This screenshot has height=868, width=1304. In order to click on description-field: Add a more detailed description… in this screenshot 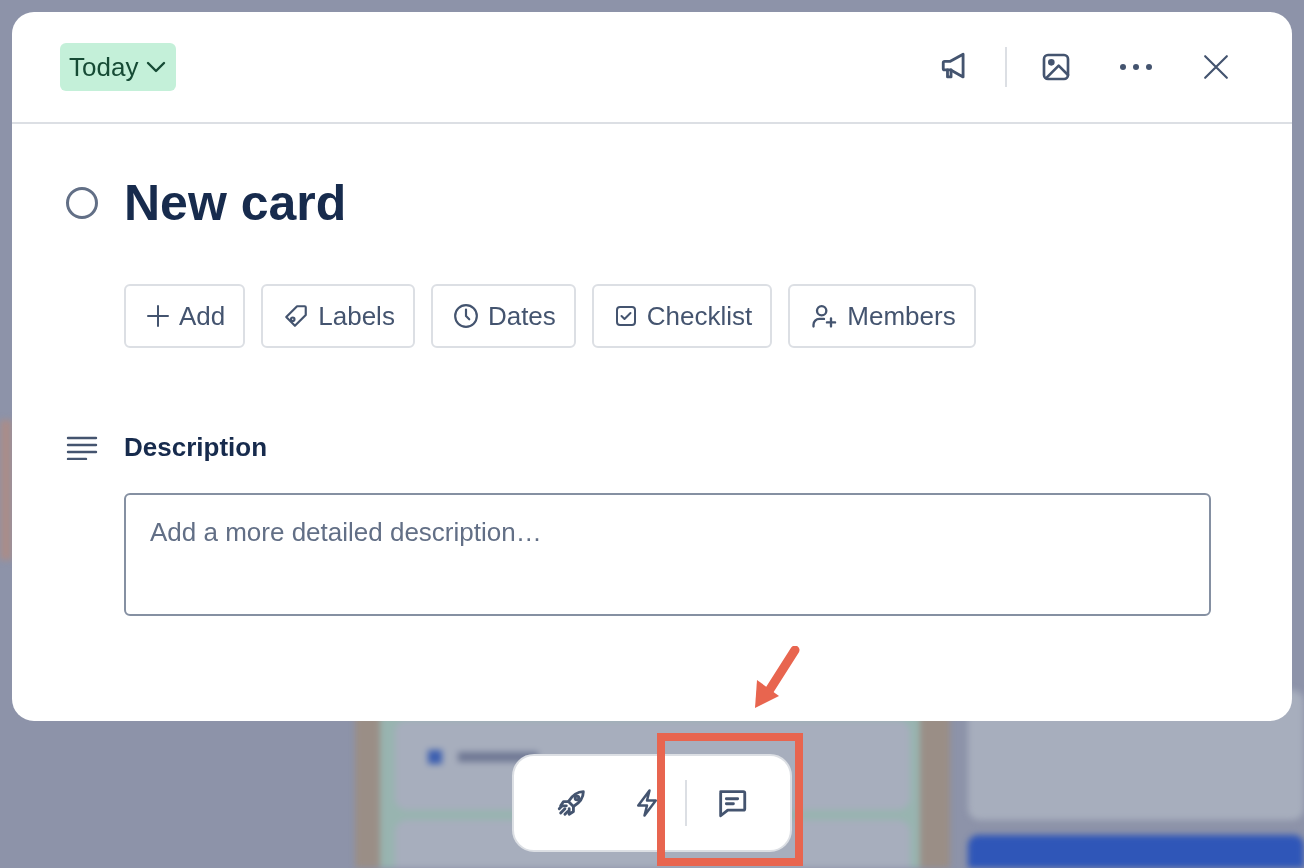, I will do `click(667, 554)`.